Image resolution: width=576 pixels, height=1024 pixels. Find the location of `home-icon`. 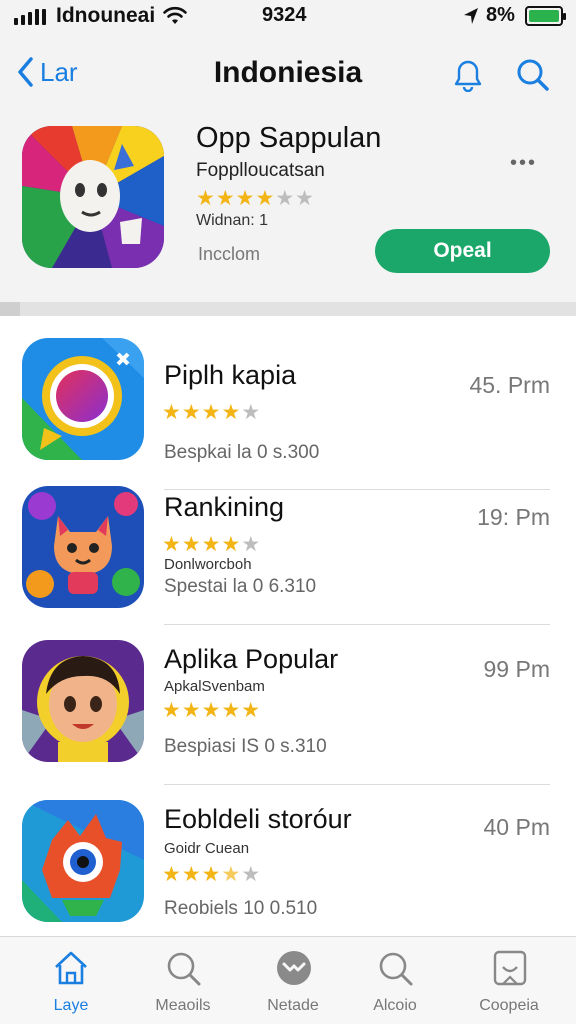

home-icon is located at coordinates (71, 968).